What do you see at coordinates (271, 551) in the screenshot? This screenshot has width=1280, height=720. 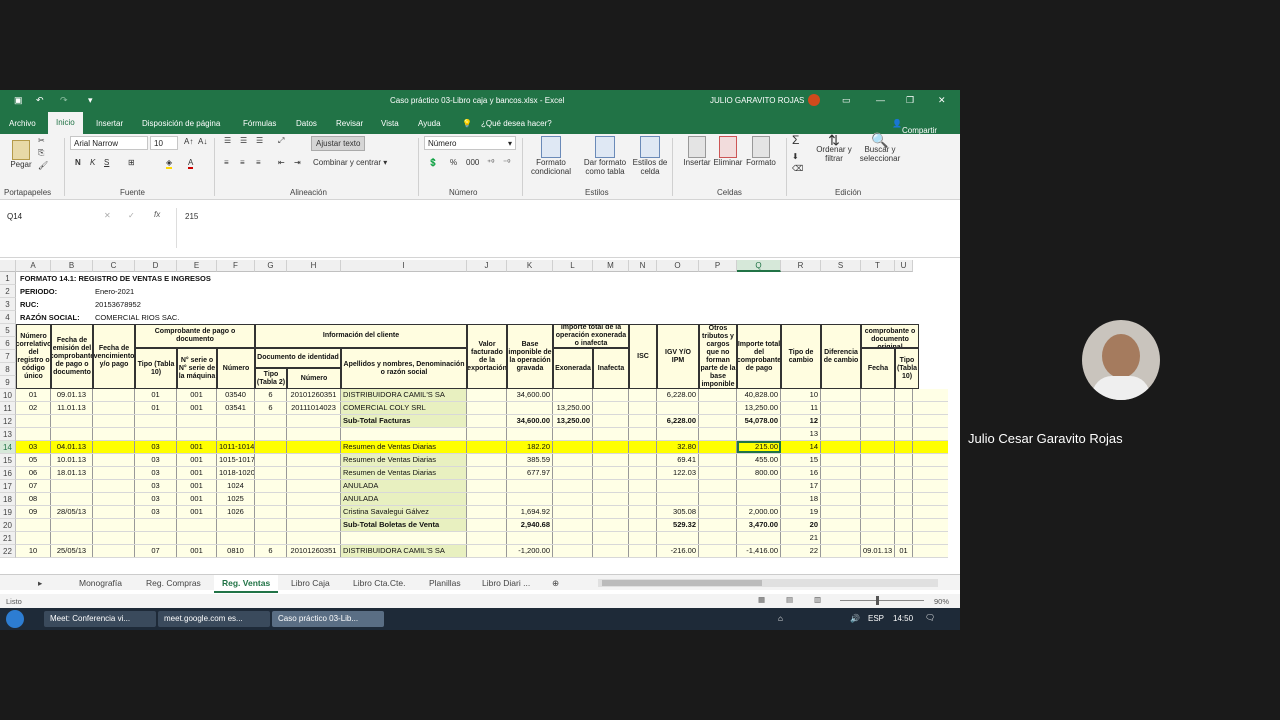 I see `table-cell: 6` at bounding box center [271, 551].